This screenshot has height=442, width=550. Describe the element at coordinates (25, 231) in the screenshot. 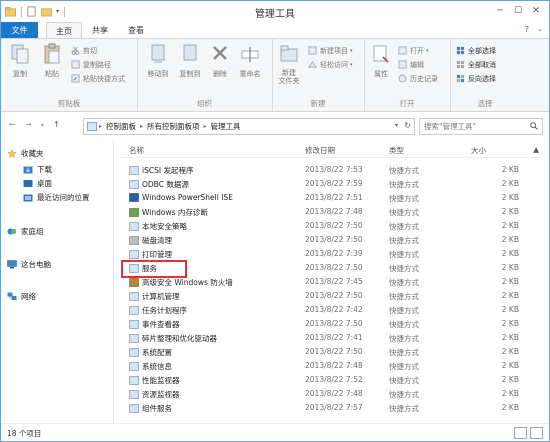

I see `nav-homegroup: 家庭组` at that location.